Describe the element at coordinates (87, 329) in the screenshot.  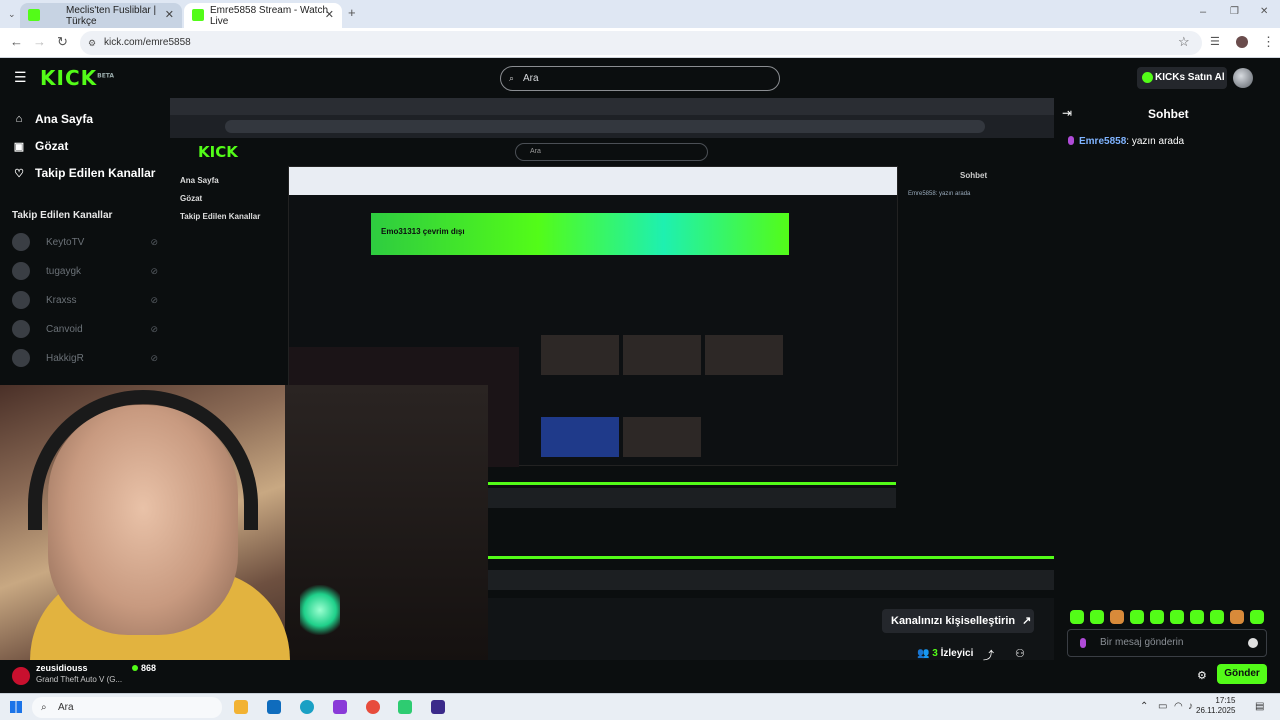
I see `channel-item: Canvoid ⊘` at that location.